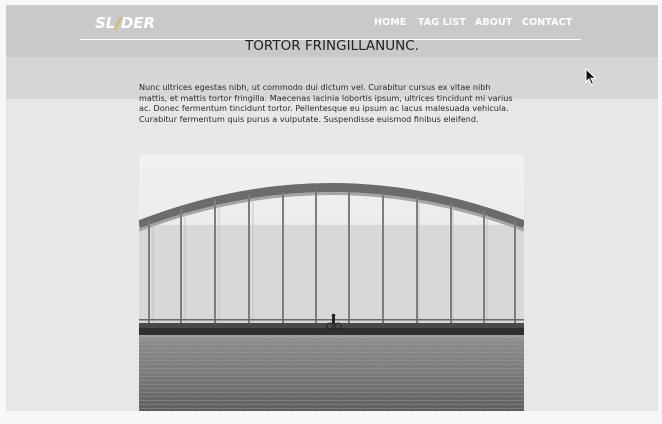  What do you see at coordinates (591, 76) in the screenshot?
I see `mouse-pointer-icon` at bounding box center [591, 76].